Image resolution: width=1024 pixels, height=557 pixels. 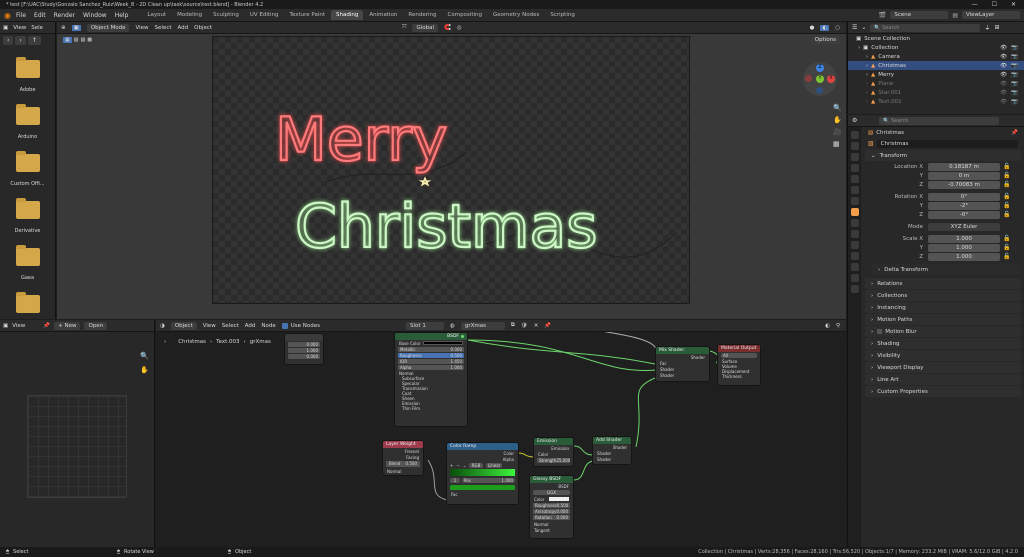 What do you see at coordinates (163, 28) in the screenshot?
I see `vp-menu-select: Select` at bounding box center [163, 28].